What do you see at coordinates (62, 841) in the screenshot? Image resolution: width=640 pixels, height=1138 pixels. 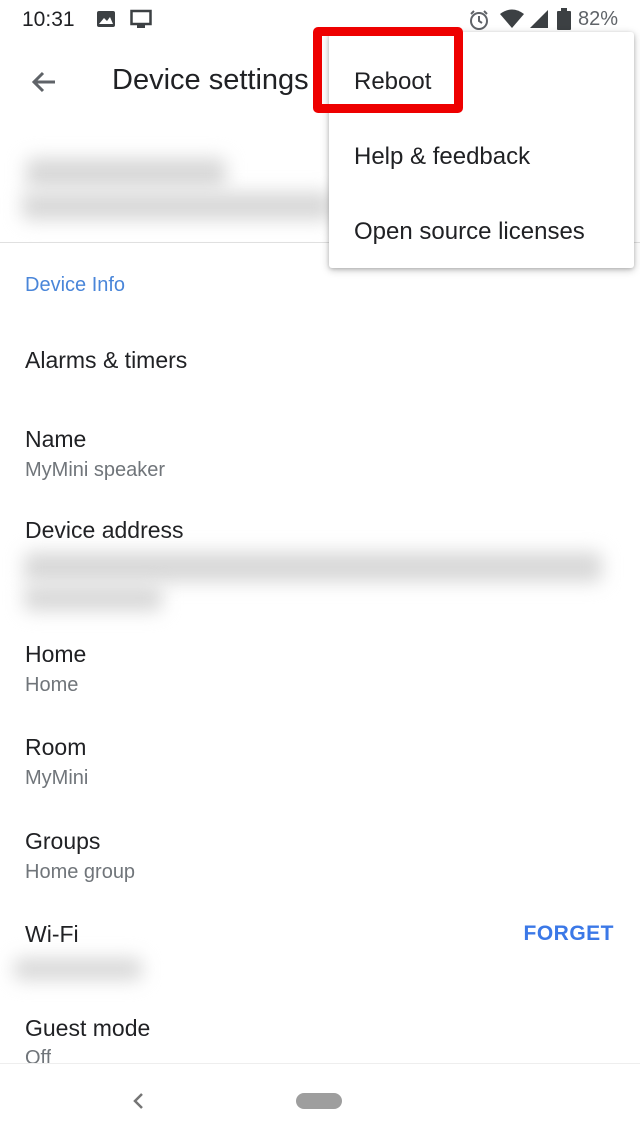 I see `groups-item-label: Groups` at bounding box center [62, 841].